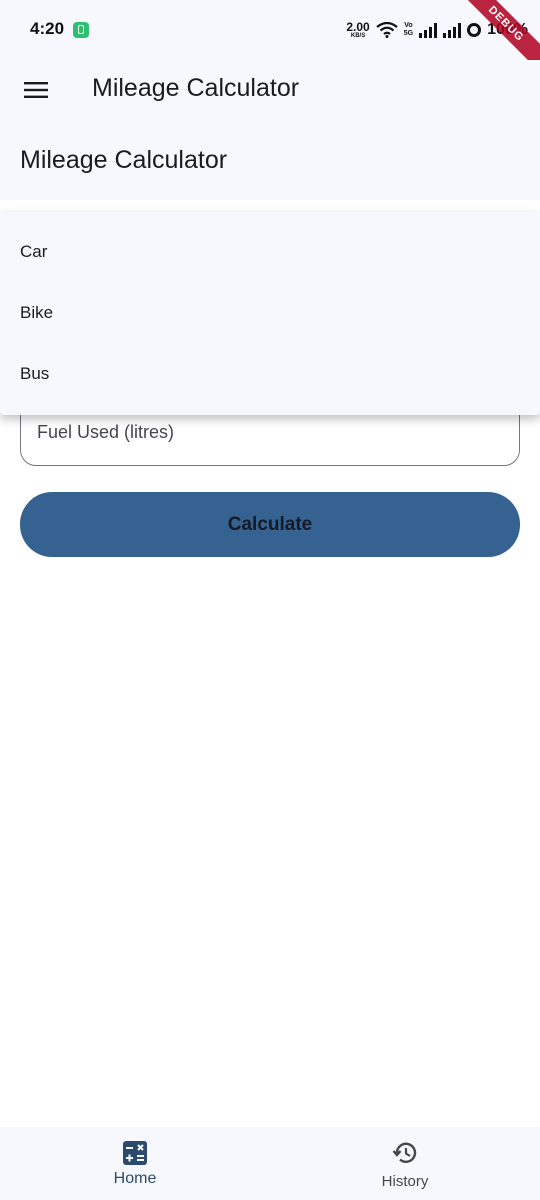 The width and height of the screenshot is (540, 1200). What do you see at coordinates (124, 160) in the screenshot?
I see `page-title: Mileage Calculator` at bounding box center [124, 160].